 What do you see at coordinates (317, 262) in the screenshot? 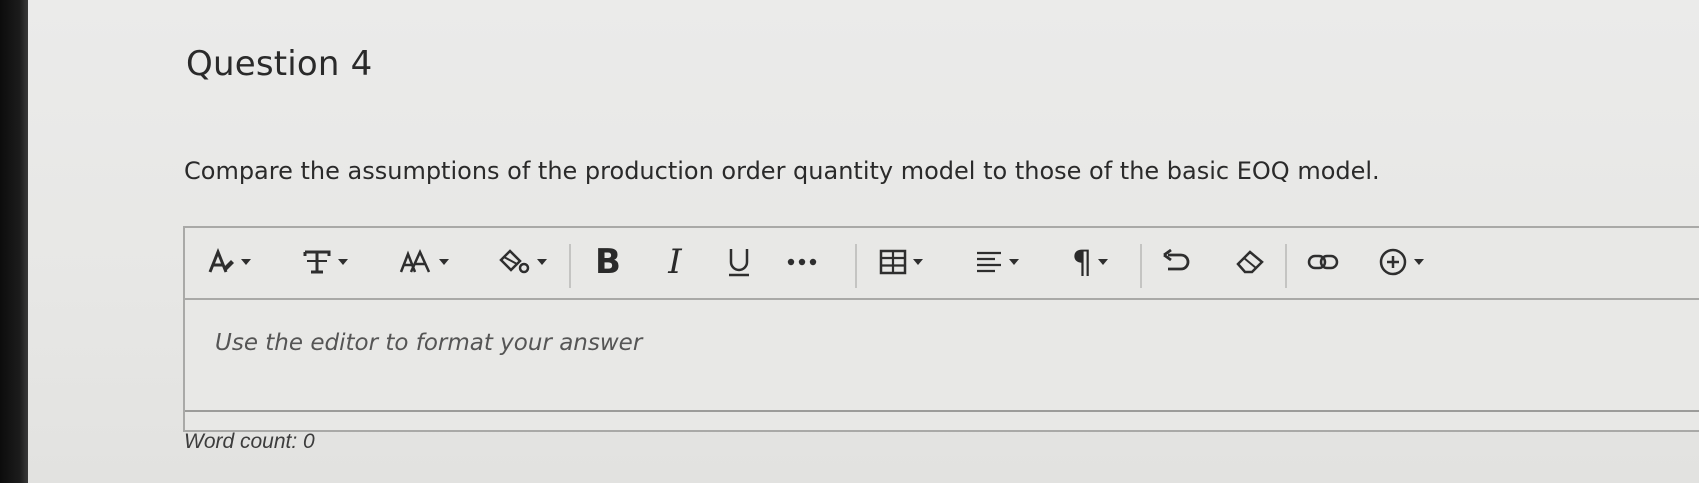
I see `text-format-icon` at bounding box center [317, 262].